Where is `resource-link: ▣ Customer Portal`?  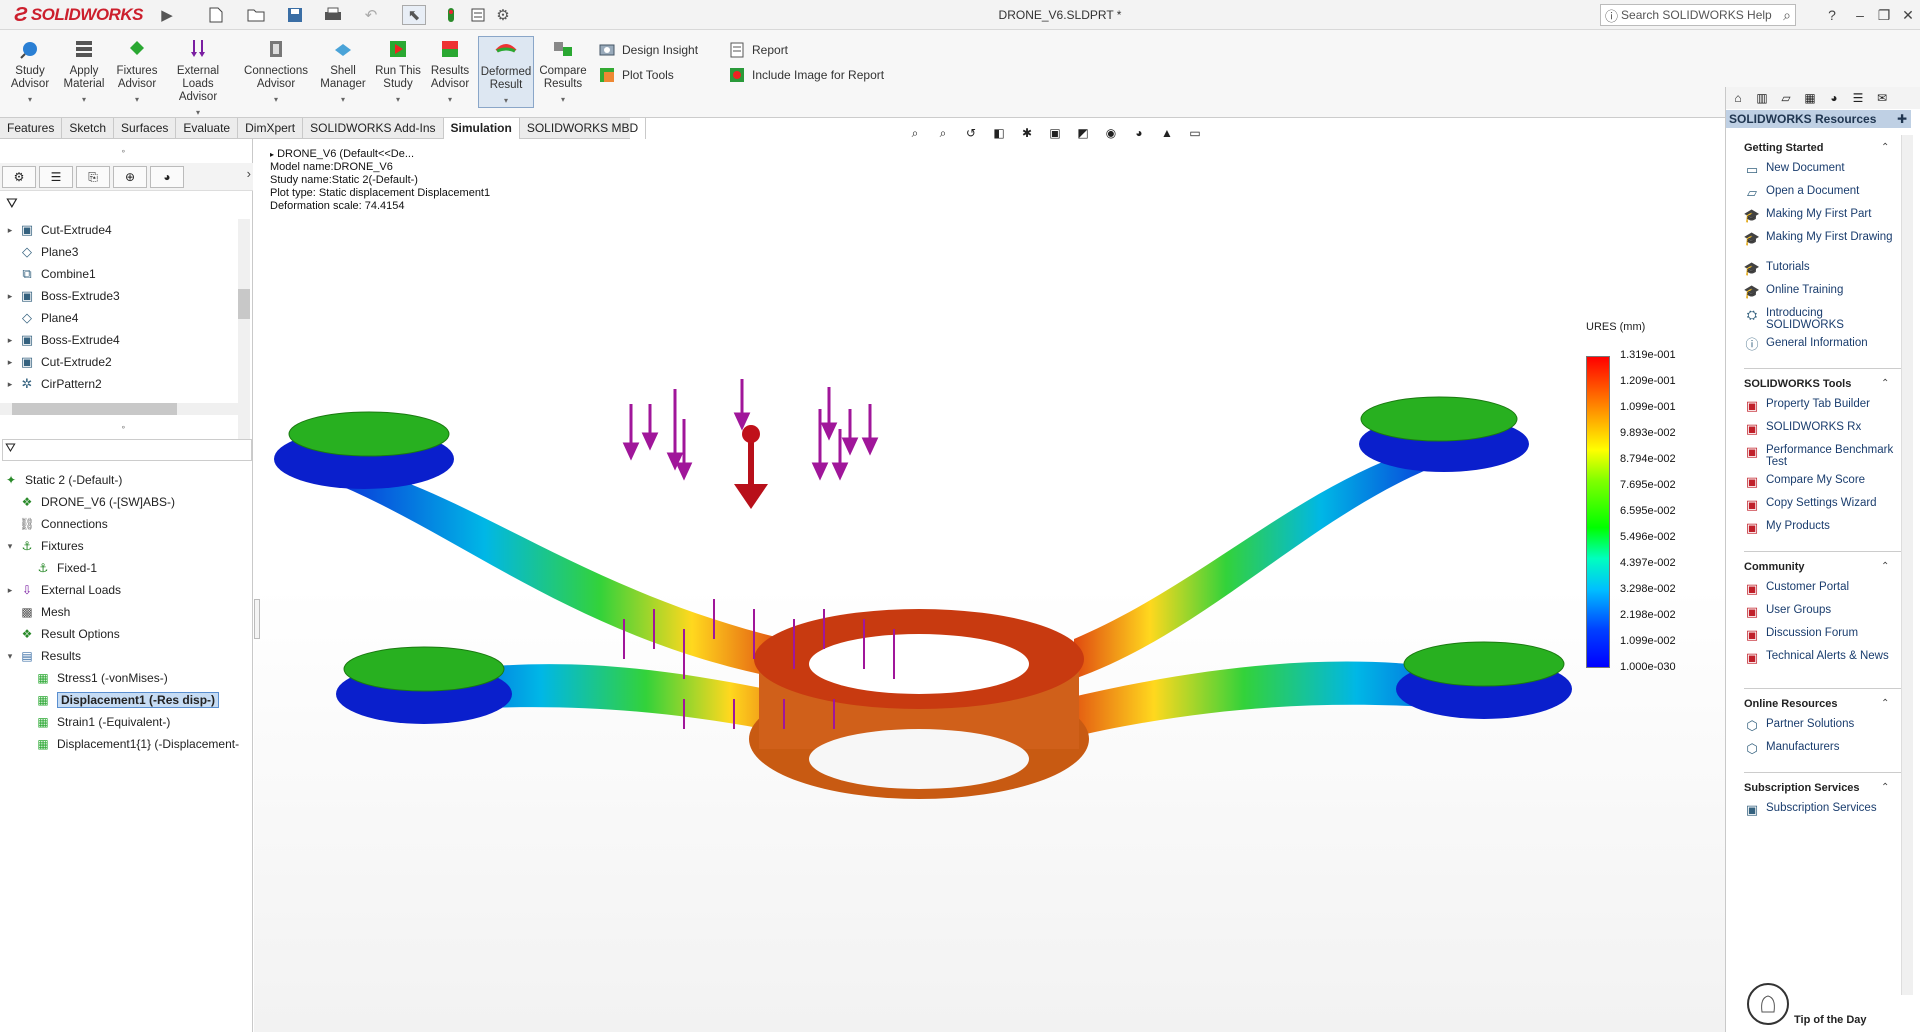
resource-link: ▣ Customer Portal is located at coordinates (1824, 589).